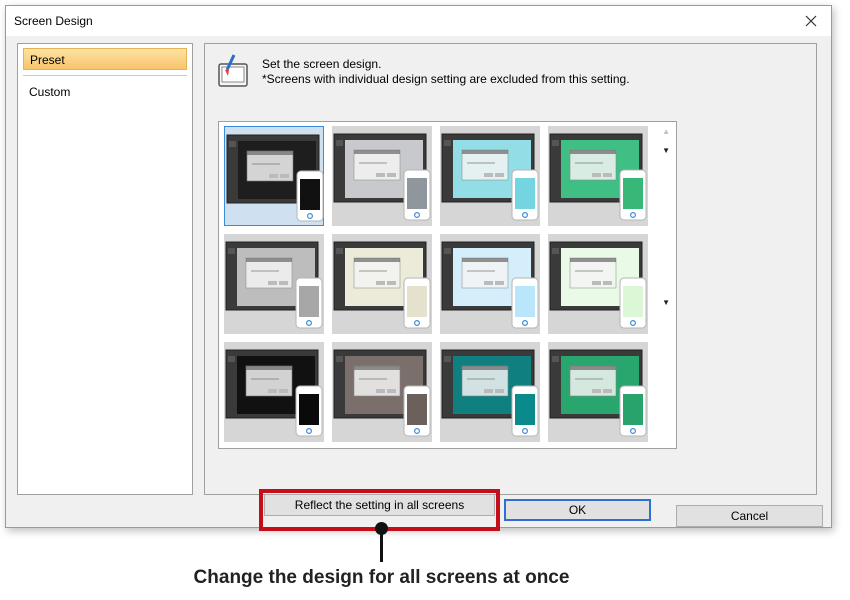  Describe the element at coordinates (105, 91) in the screenshot. I see `nav-item-custom: Custom` at that location.